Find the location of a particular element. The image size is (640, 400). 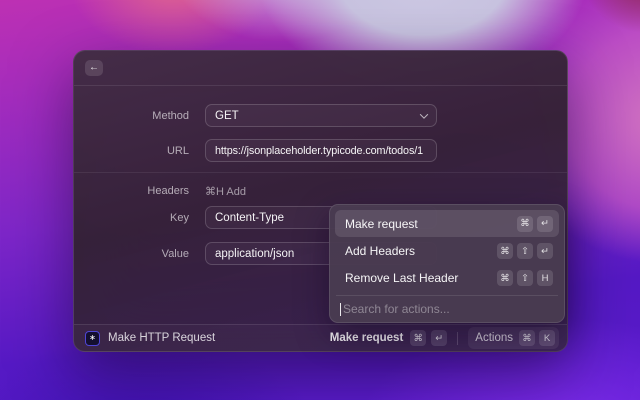

headers-add-shortcut: ⌘H Add is located at coordinates (225, 191).